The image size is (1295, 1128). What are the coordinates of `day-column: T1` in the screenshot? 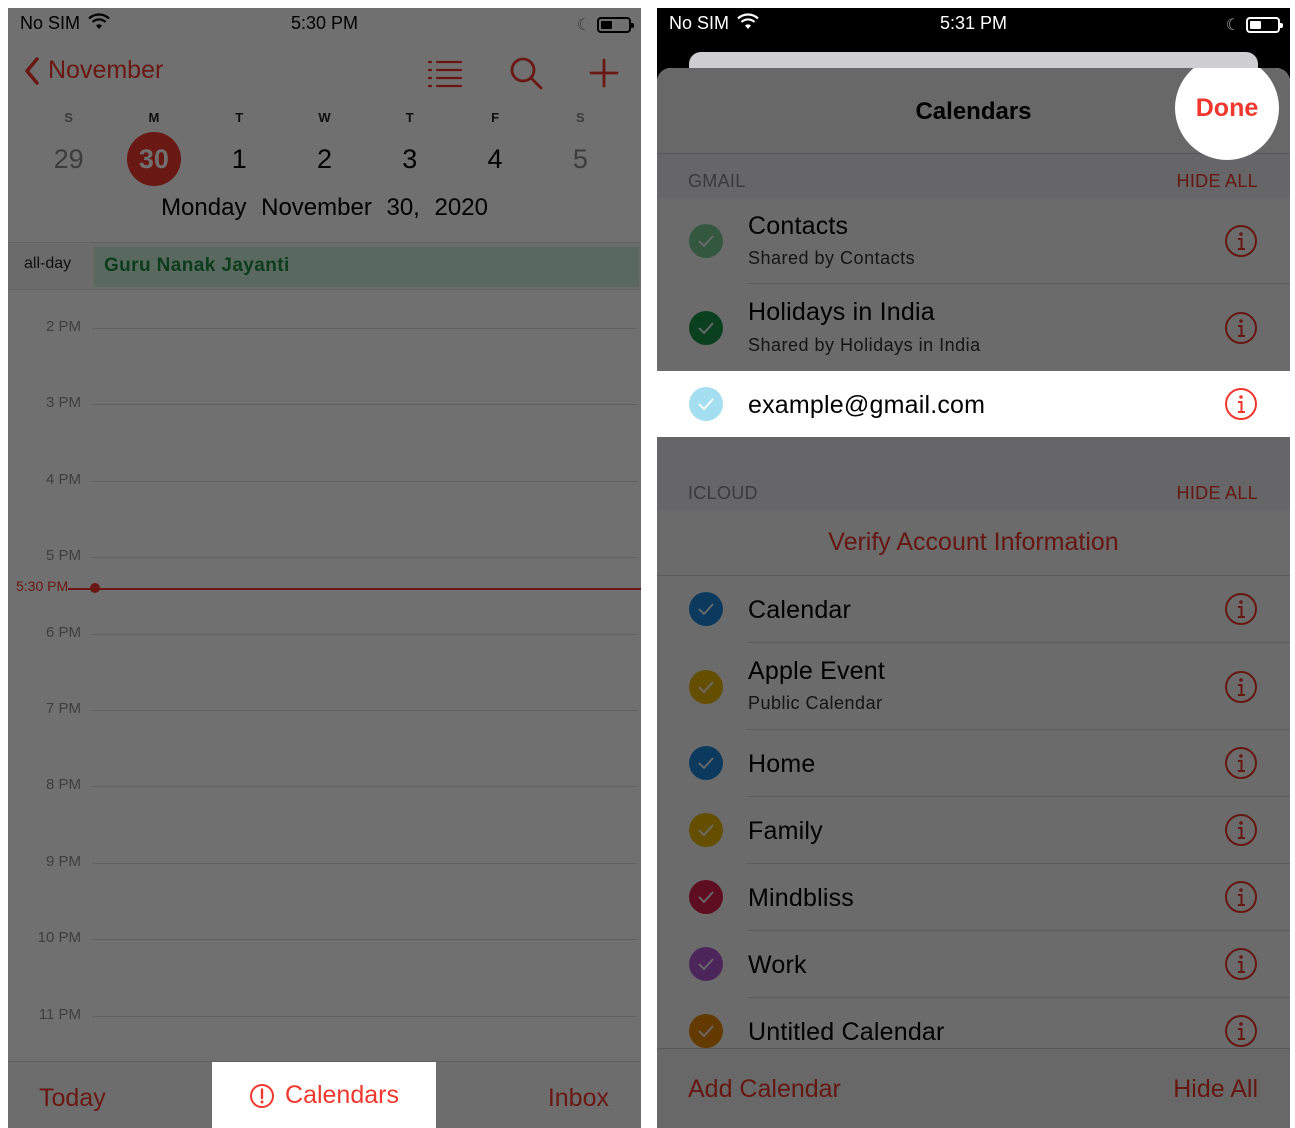 It's located at (239, 149).